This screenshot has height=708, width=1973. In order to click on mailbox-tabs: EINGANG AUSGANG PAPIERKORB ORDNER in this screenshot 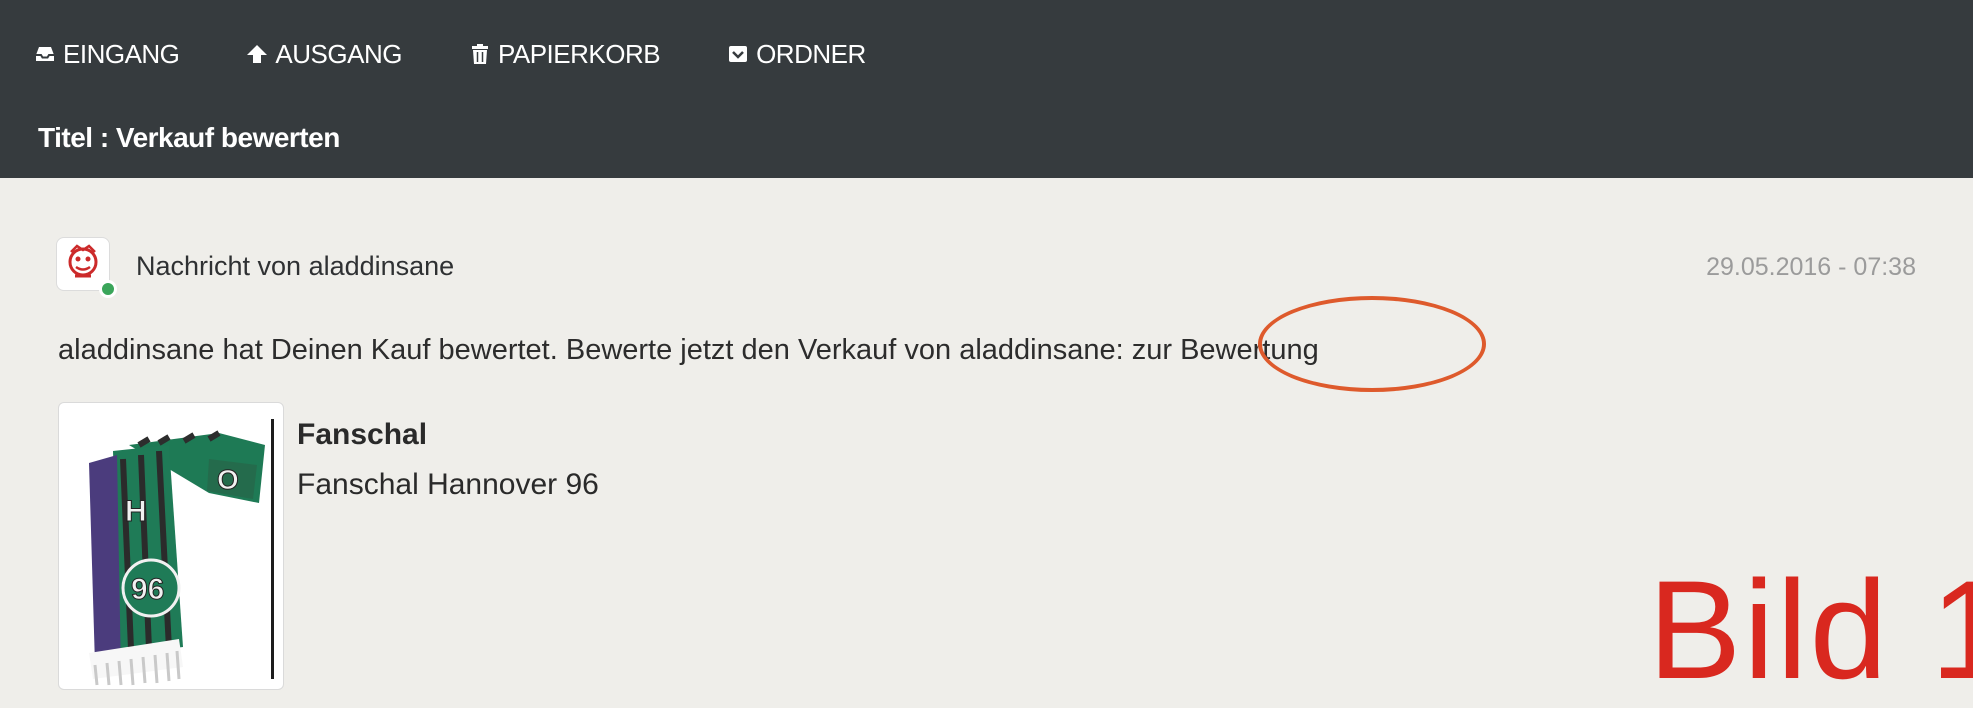, I will do `click(482, 54)`.